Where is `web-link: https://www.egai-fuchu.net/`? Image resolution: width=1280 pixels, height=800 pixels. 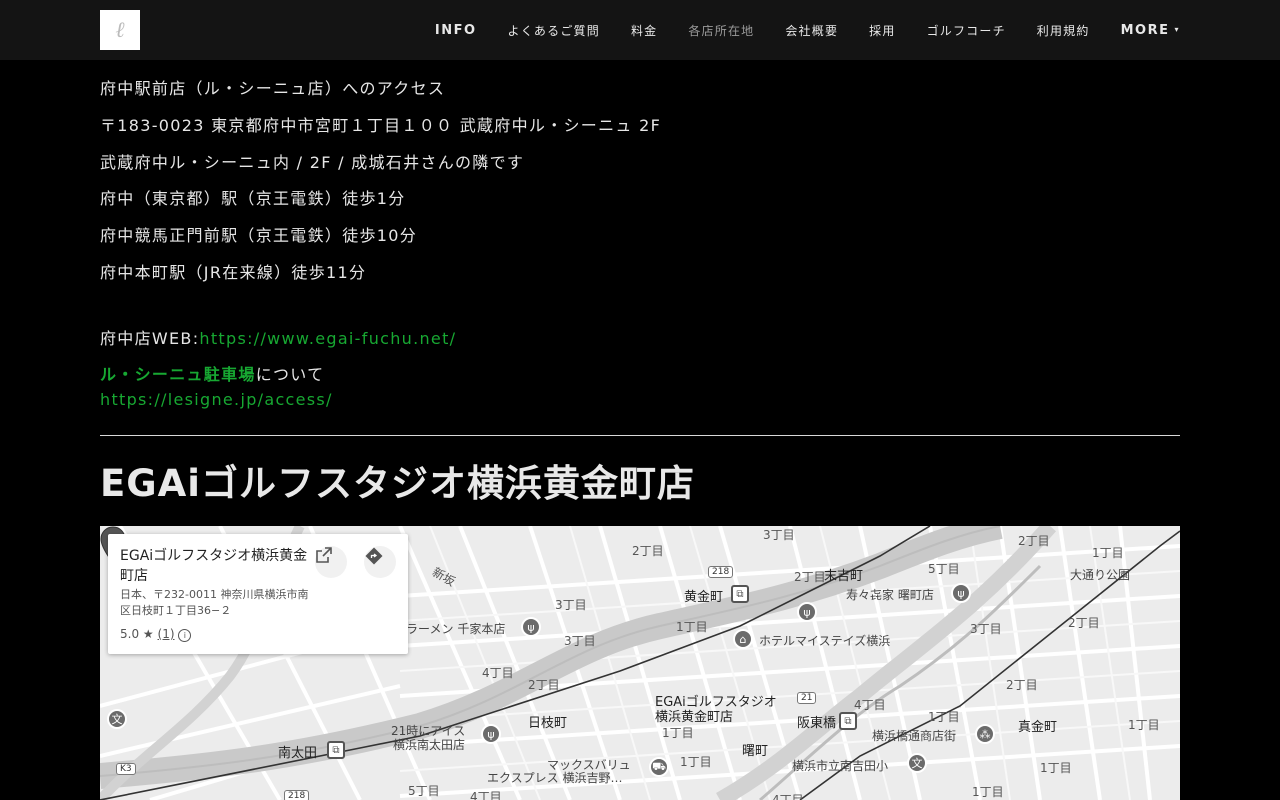 web-link: https://www.egai-fuchu.net/ is located at coordinates (327, 338).